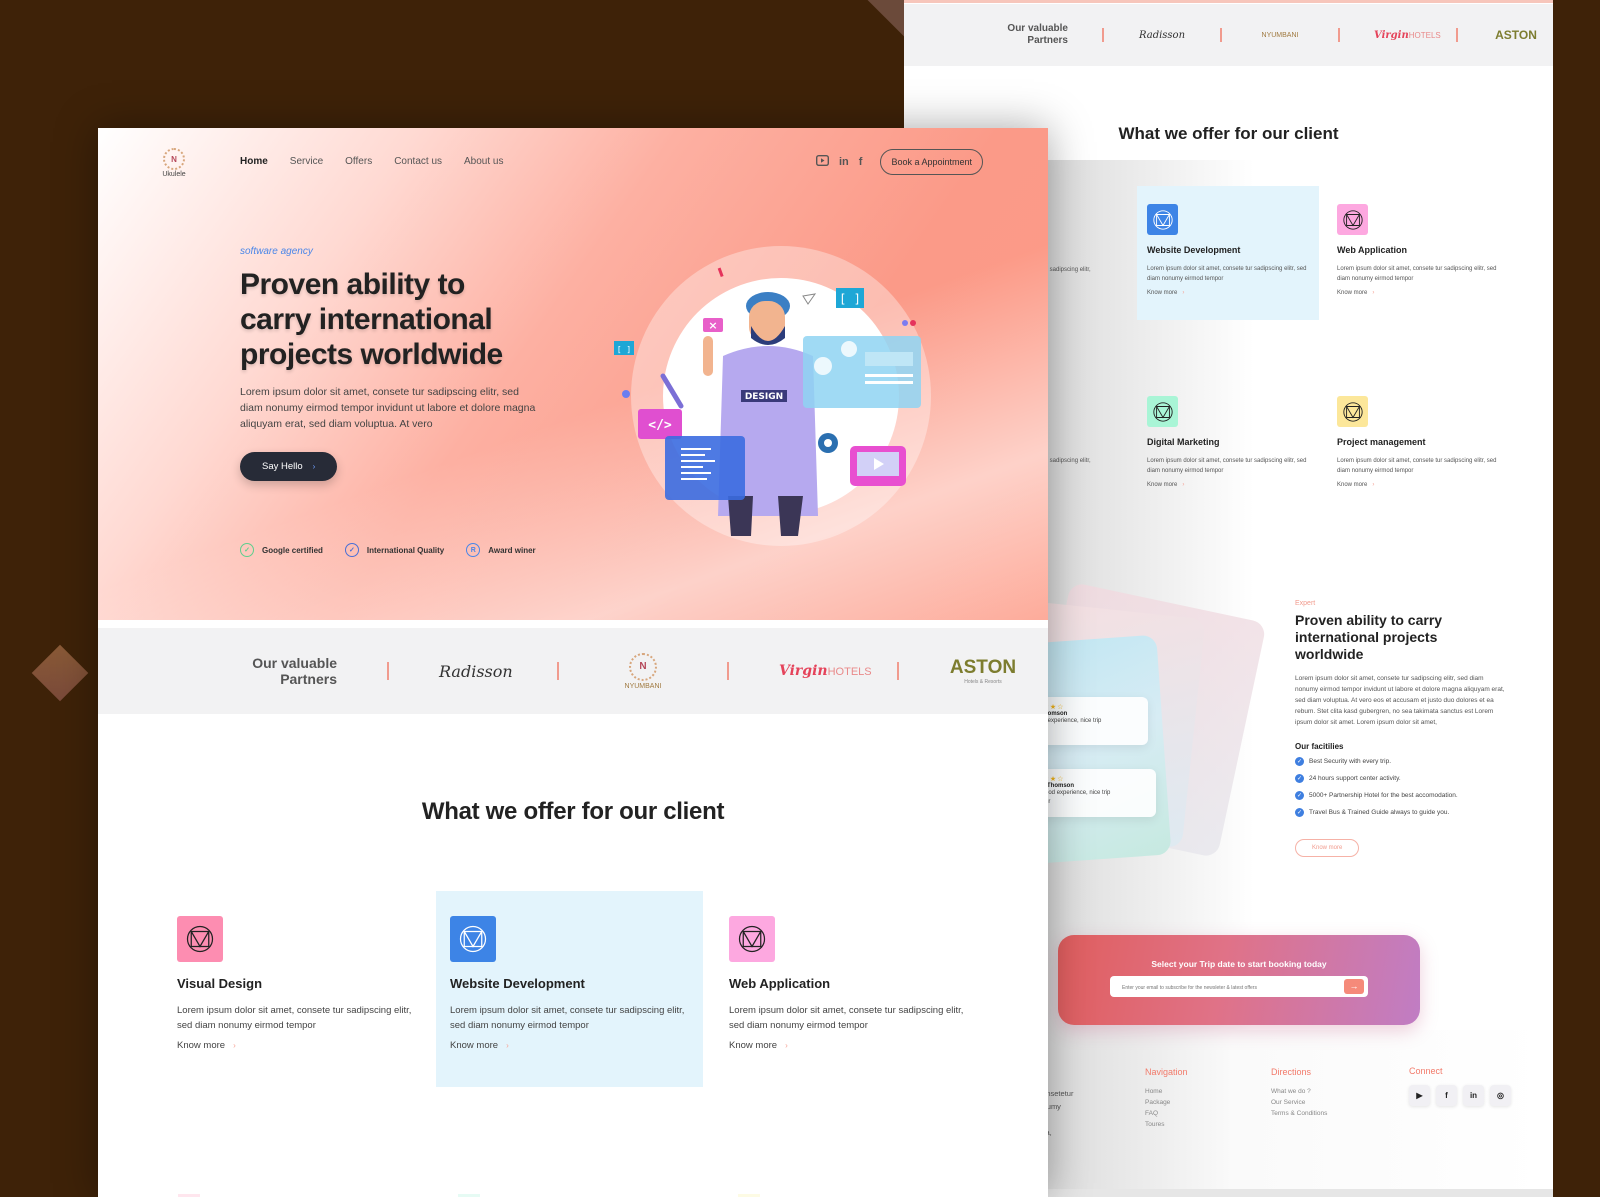  I want to click on hero-subtitle: software agency, so click(276, 251).